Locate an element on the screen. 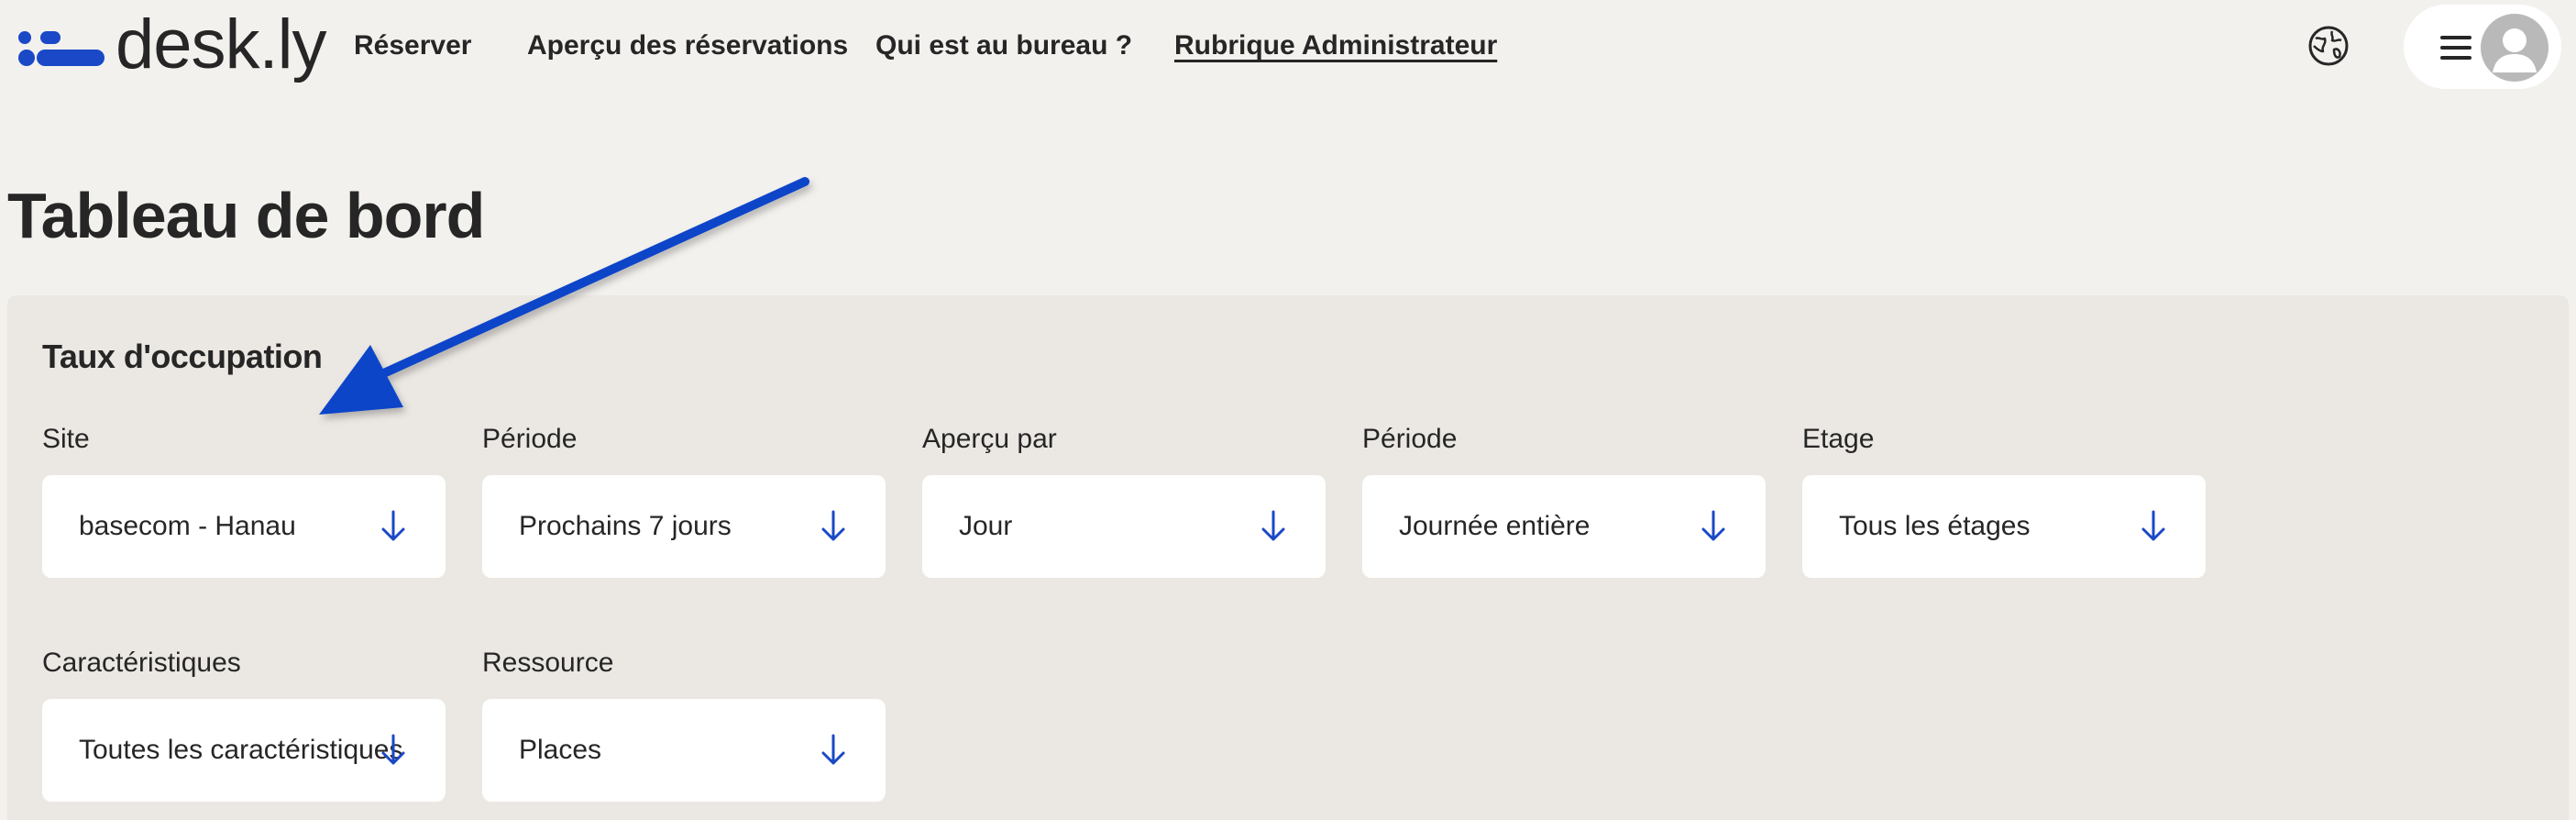 The image size is (2576, 820). nav-item-rubrique-administrateur: Rubrique Administrateur is located at coordinates (1335, 45).